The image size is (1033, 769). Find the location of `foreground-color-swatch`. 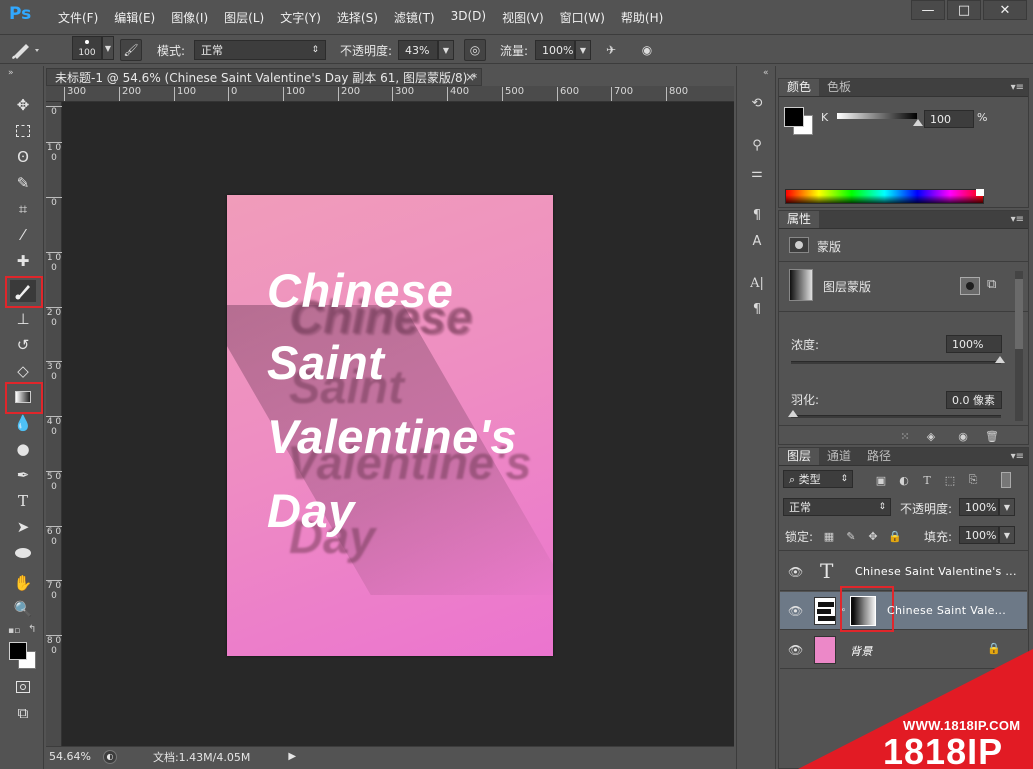

foreground-color-swatch is located at coordinates (18, 651).